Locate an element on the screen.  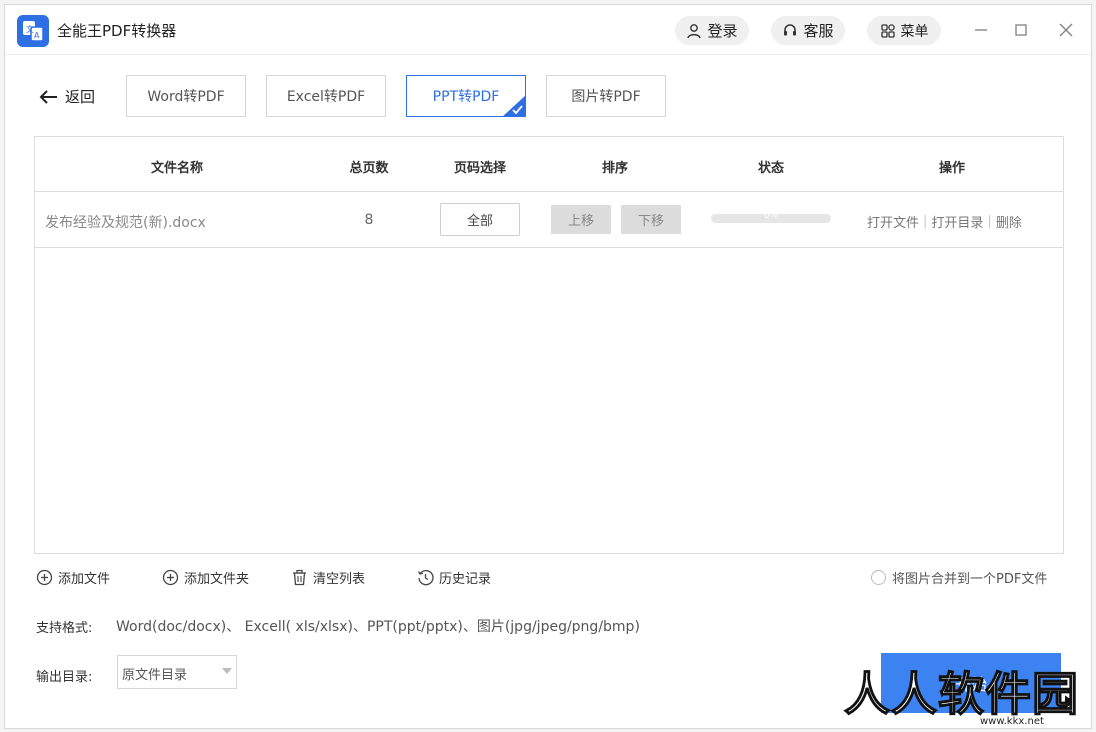
delete-link: 删除 is located at coordinates (1009, 221).